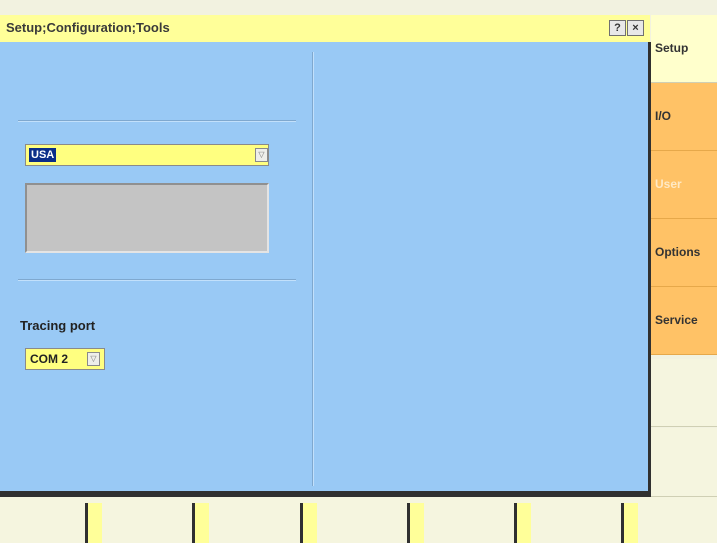  Describe the element at coordinates (684, 253) in the screenshot. I see `tab-options: Options` at that location.